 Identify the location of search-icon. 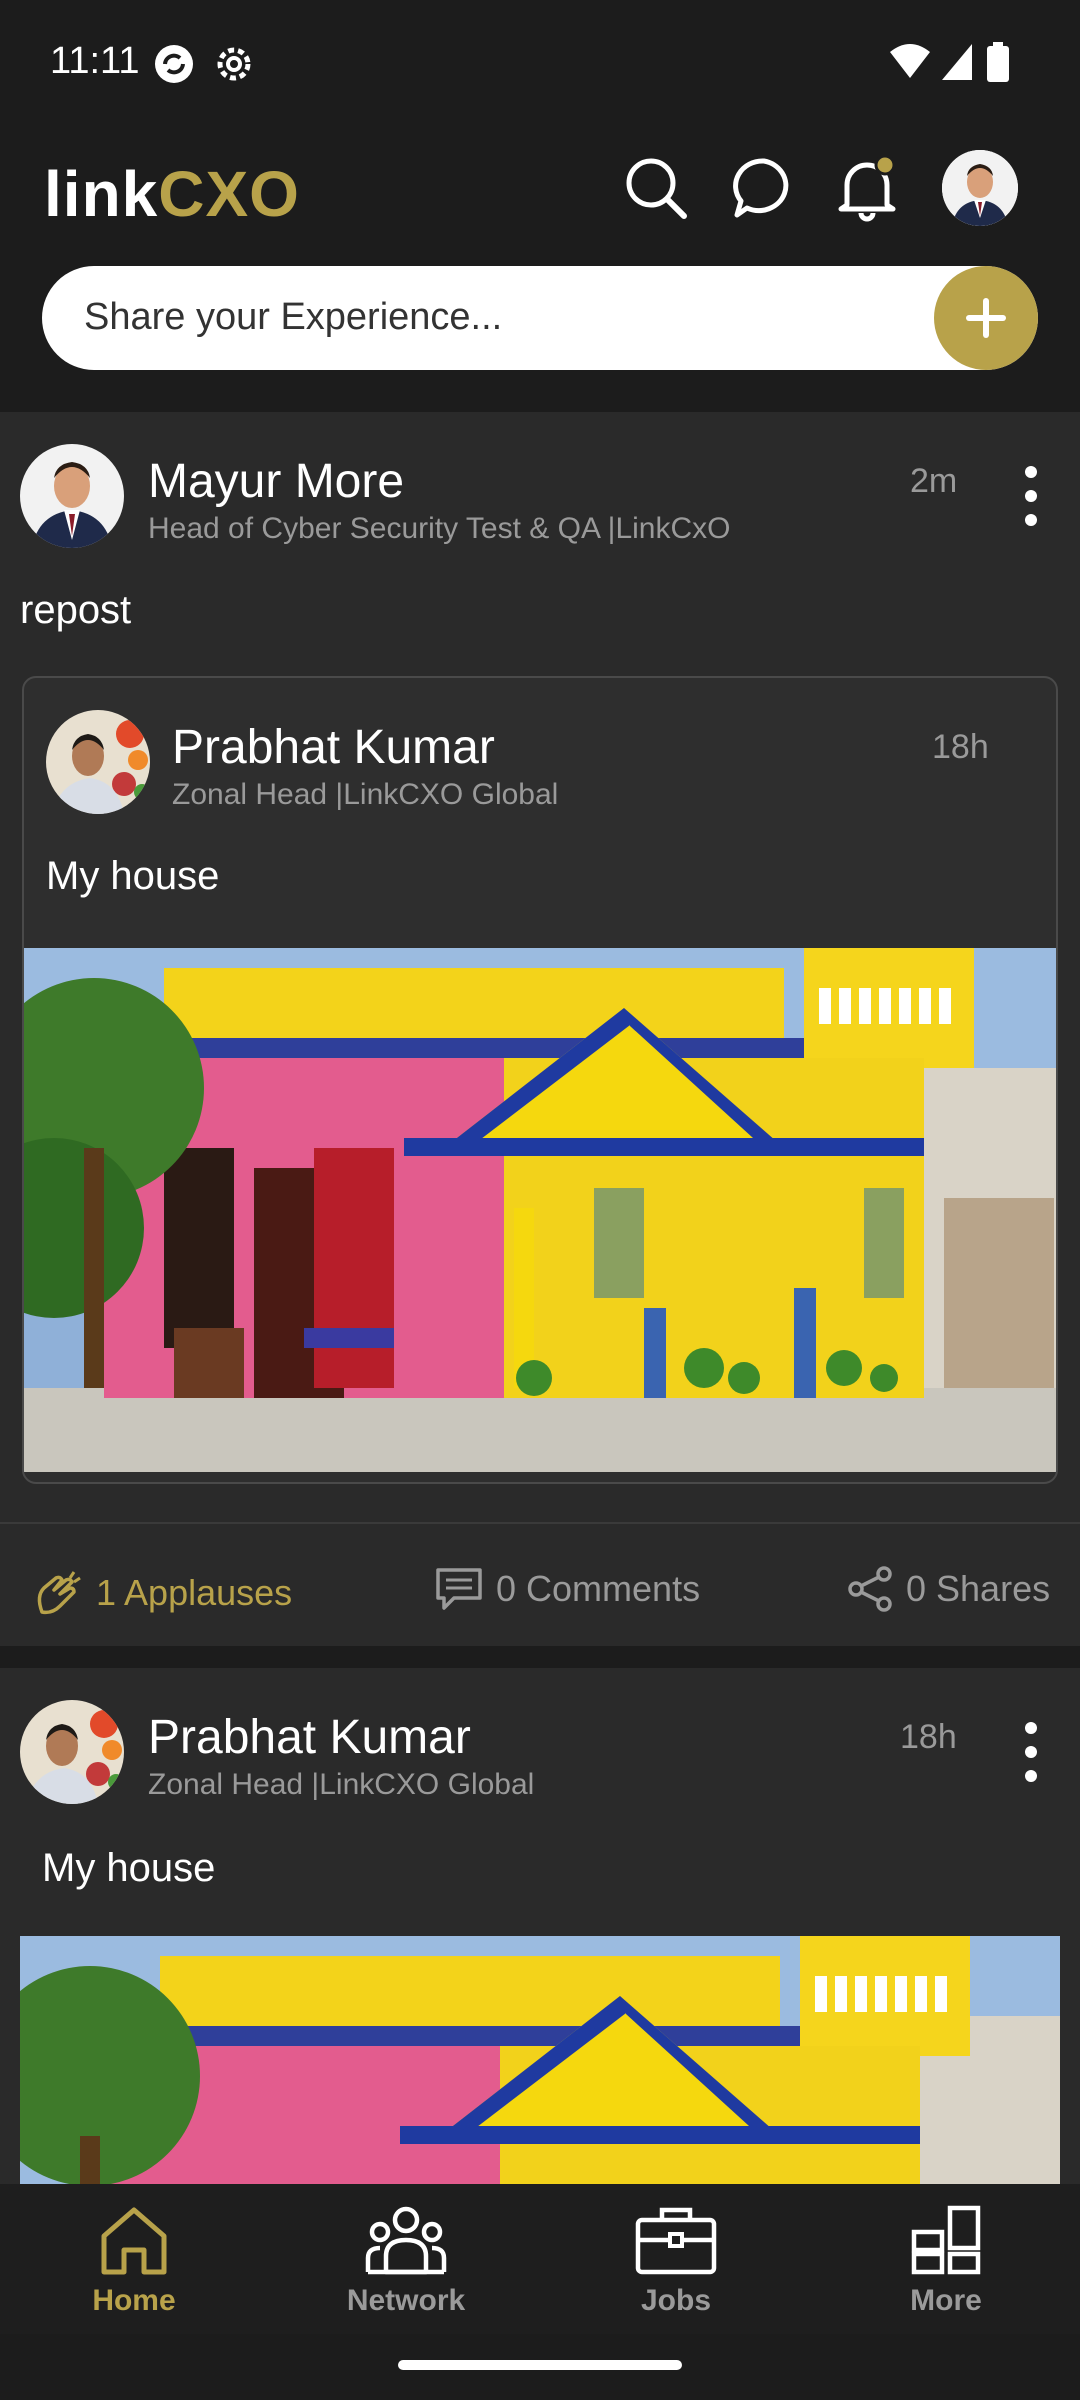
(656, 188).